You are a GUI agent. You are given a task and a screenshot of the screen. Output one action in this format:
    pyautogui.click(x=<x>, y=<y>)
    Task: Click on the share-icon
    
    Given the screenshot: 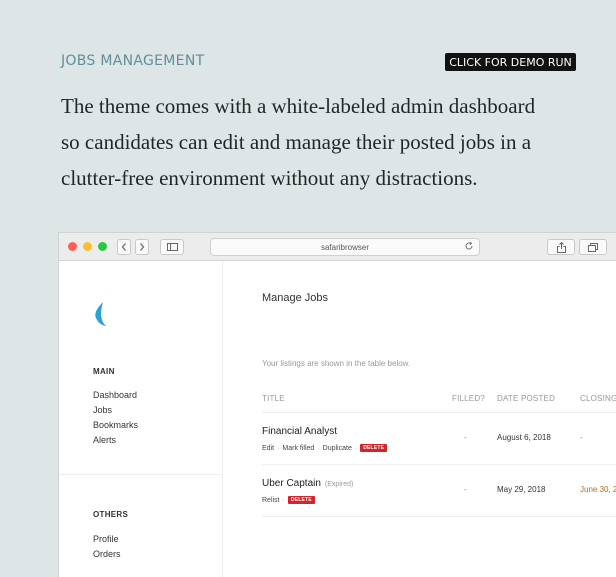 What is the action you would take?
    pyautogui.click(x=561, y=247)
    